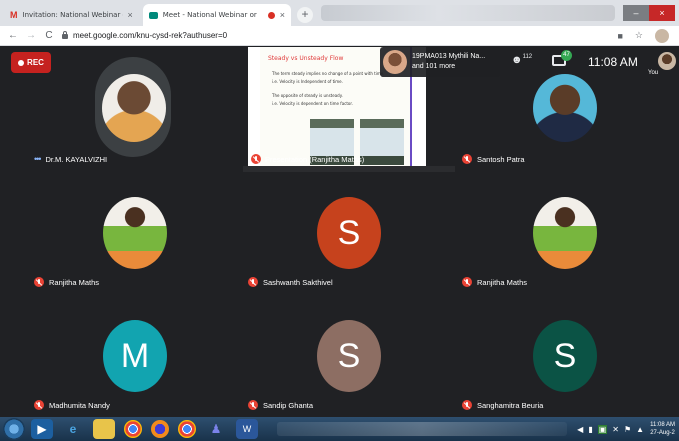  I want to click on people-button: ☻ 112, so click(521, 60).